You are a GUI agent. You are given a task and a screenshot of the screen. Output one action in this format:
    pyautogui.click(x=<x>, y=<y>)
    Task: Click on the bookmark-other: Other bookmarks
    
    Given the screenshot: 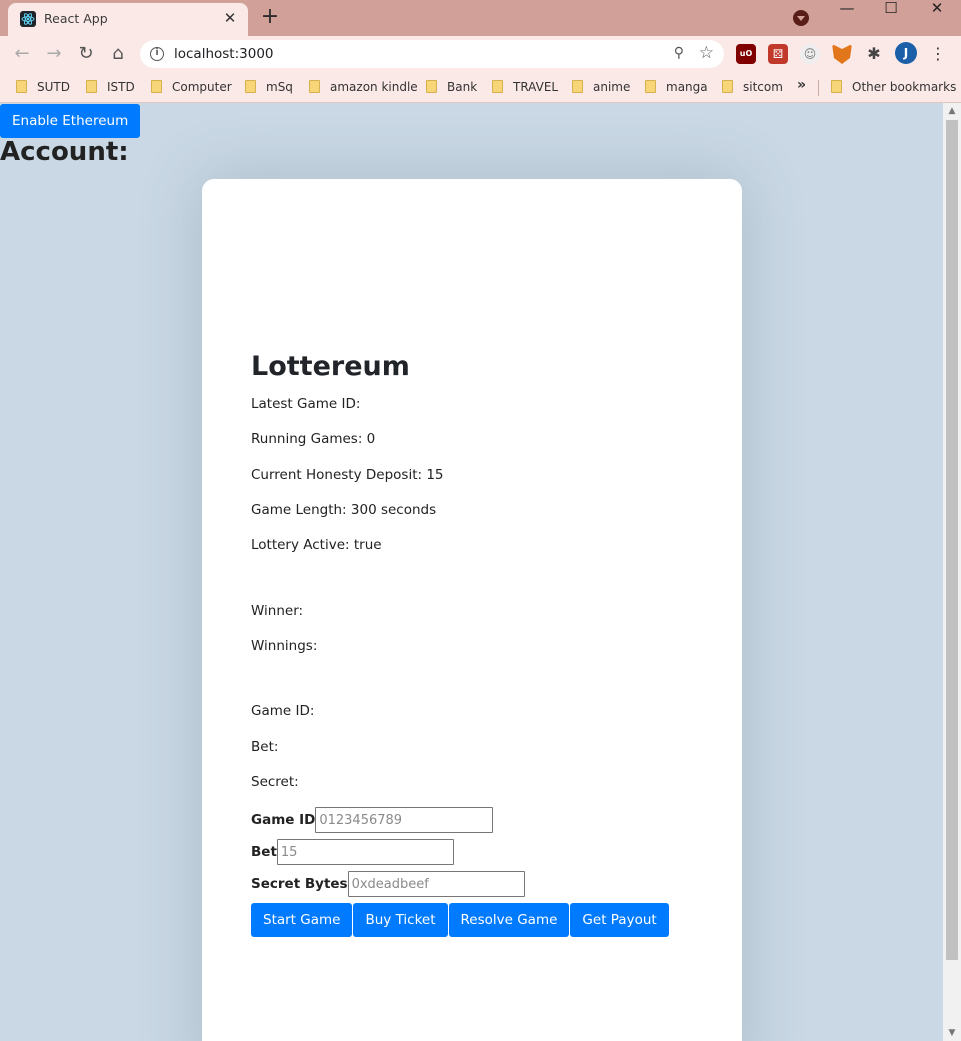 What is the action you would take?
    pyautogui.click(x=893, y=87)
    